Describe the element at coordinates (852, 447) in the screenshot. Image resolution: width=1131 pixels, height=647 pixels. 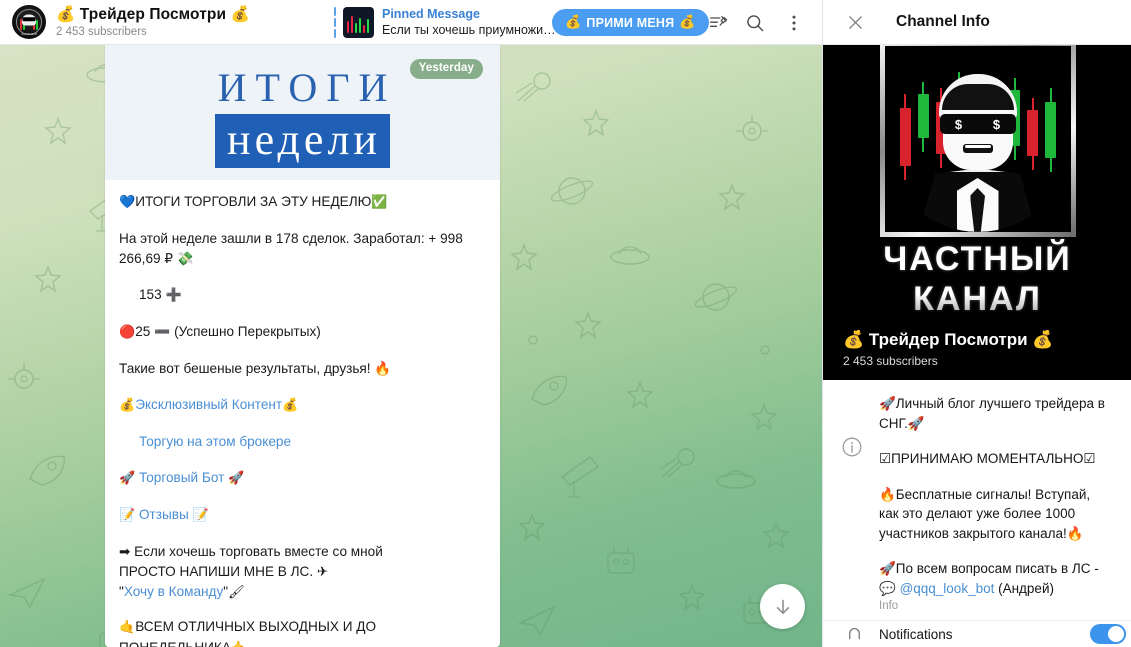
I see `info-circle-glyph` at that location.